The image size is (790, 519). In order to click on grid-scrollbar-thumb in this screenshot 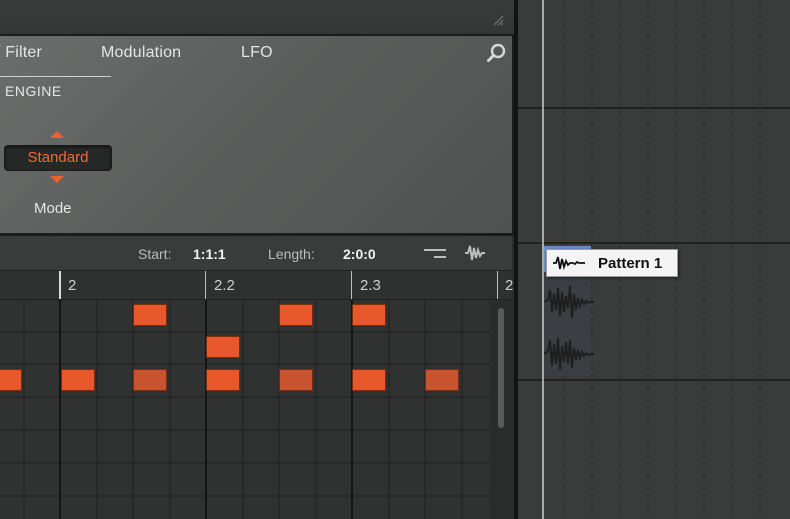, I will do `click(501, 368)`.